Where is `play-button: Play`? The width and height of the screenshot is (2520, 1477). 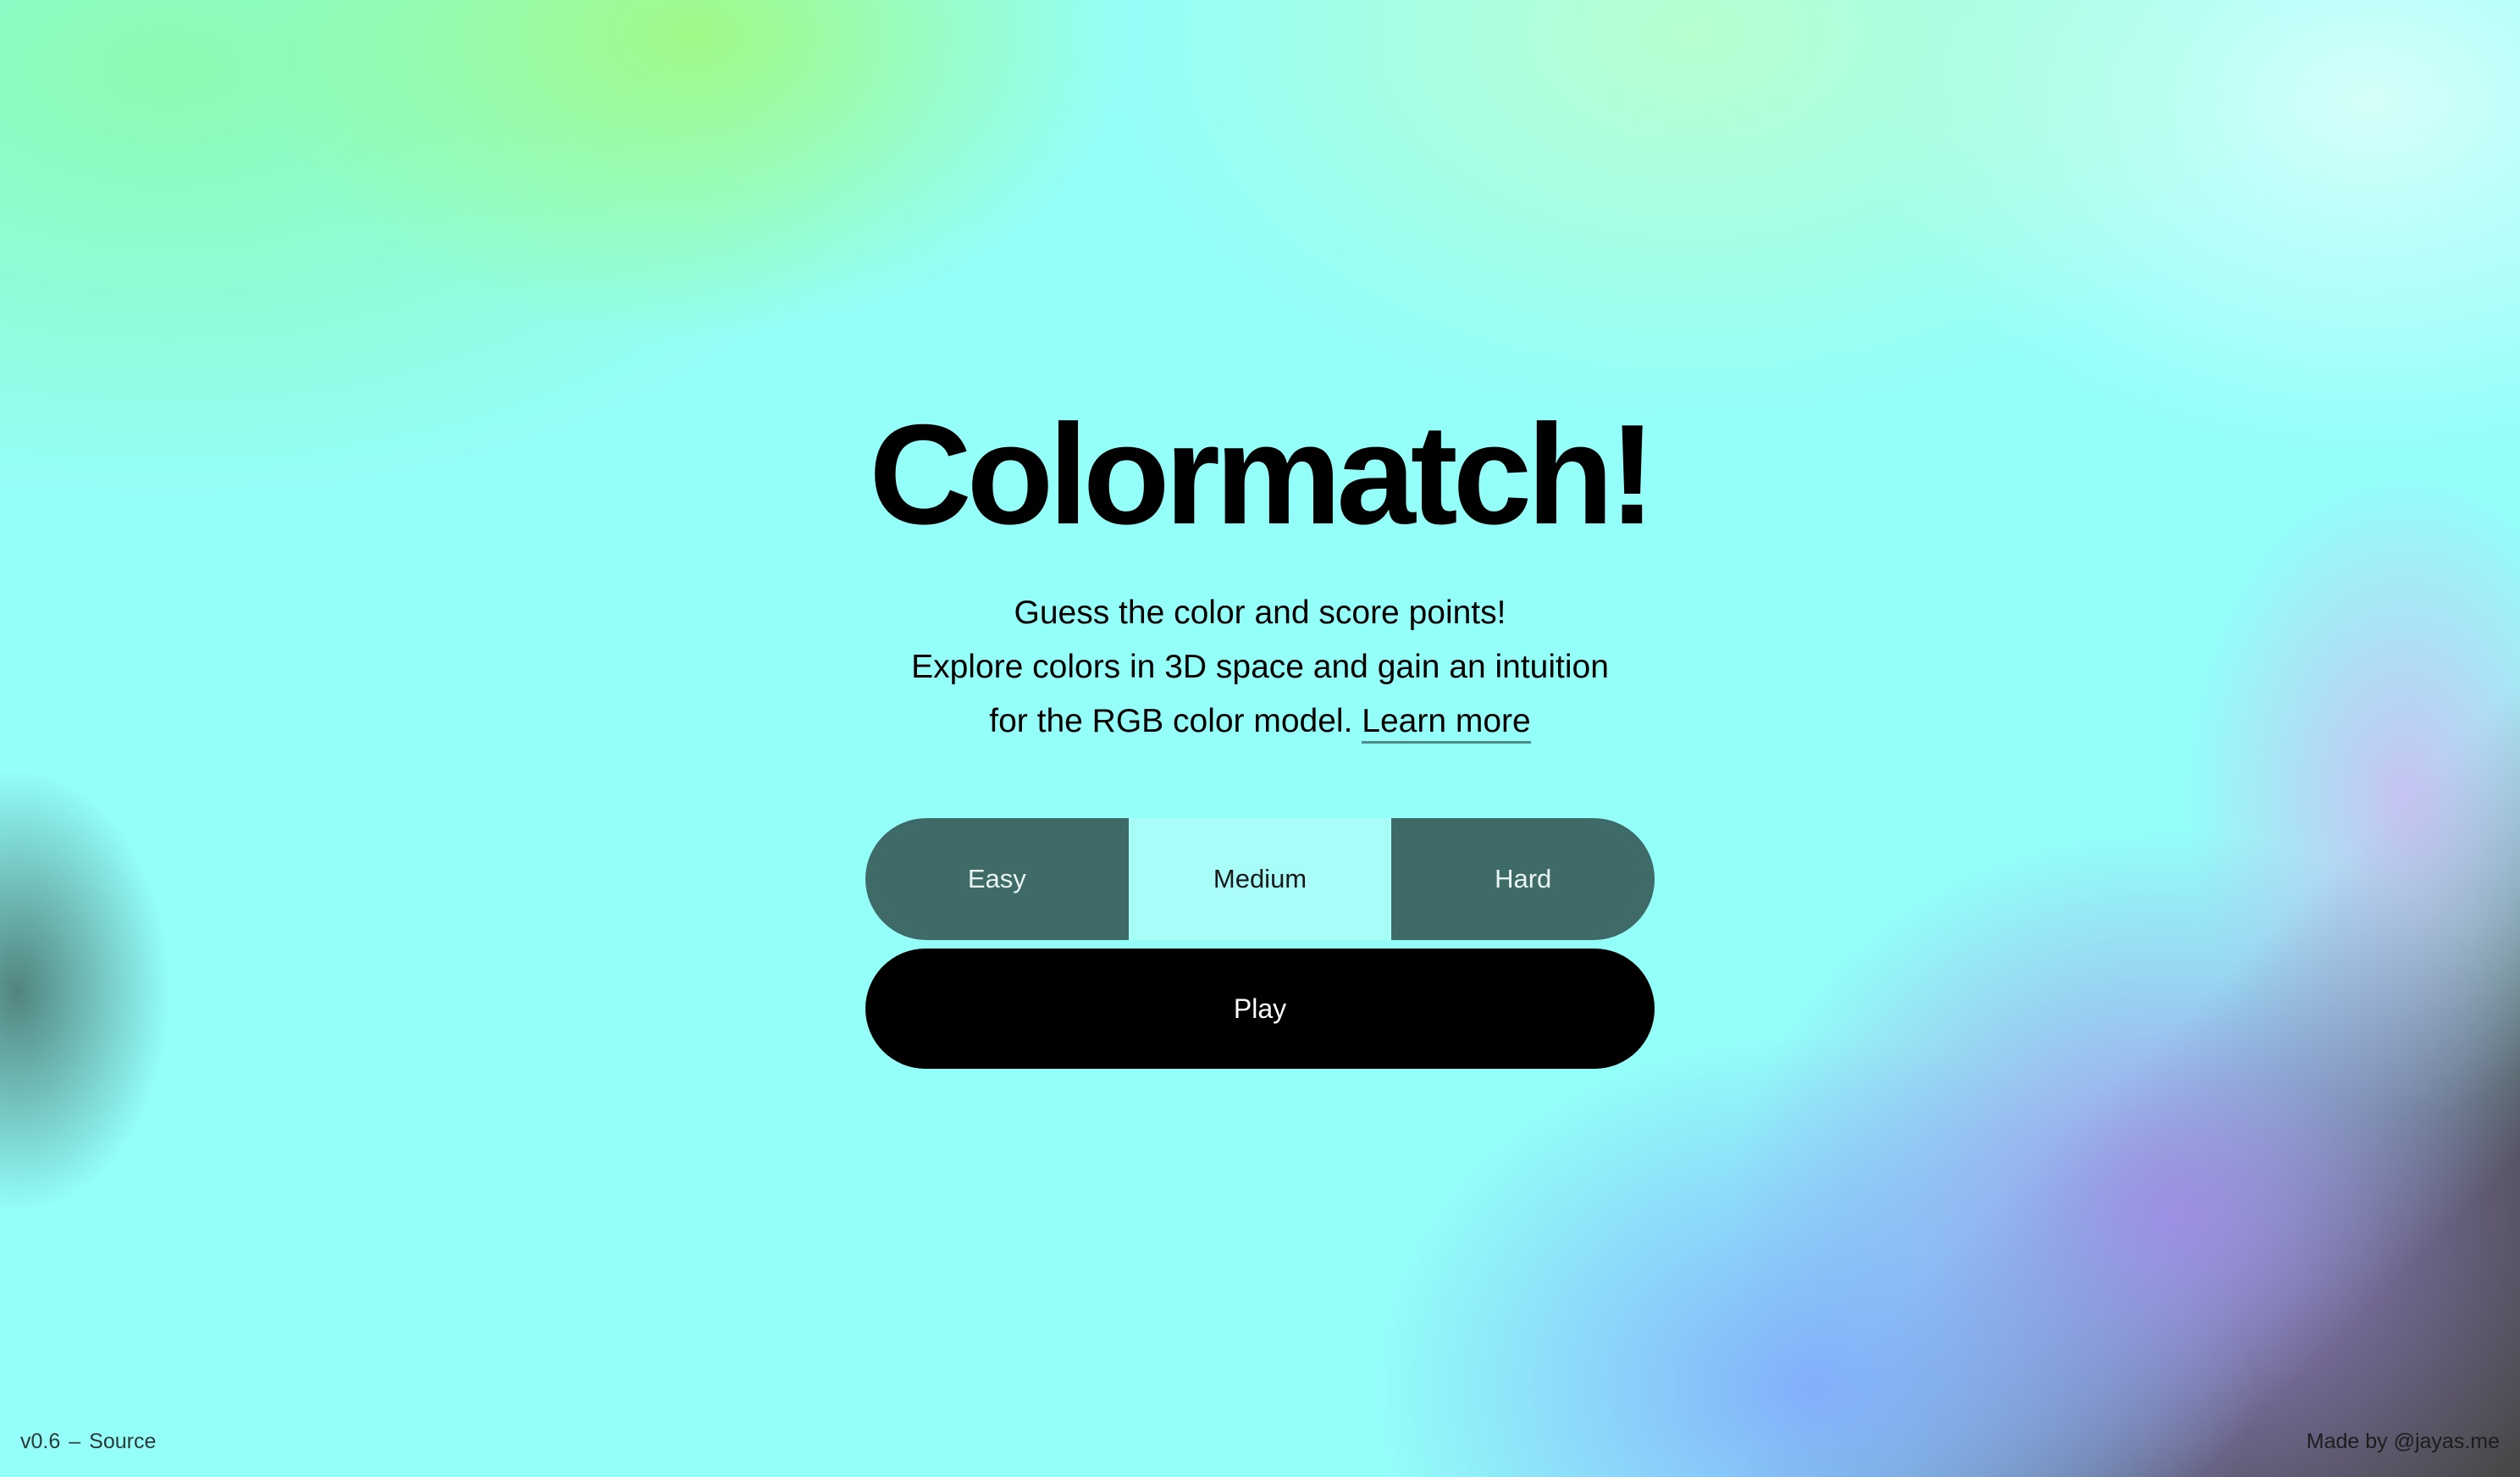
play-button: Play is located at coordinates (1260, 1009).